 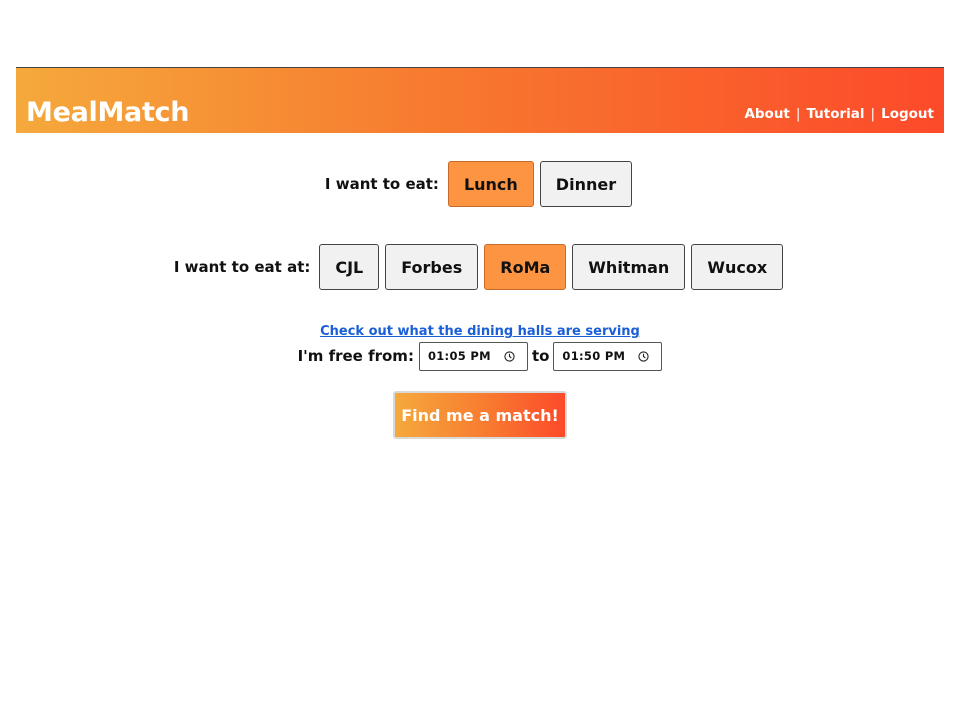 What do you see at coordinates (242, 267) in the screenshot?
I see `hall-label: I want to eat at:` at bounding box center [242, 267].